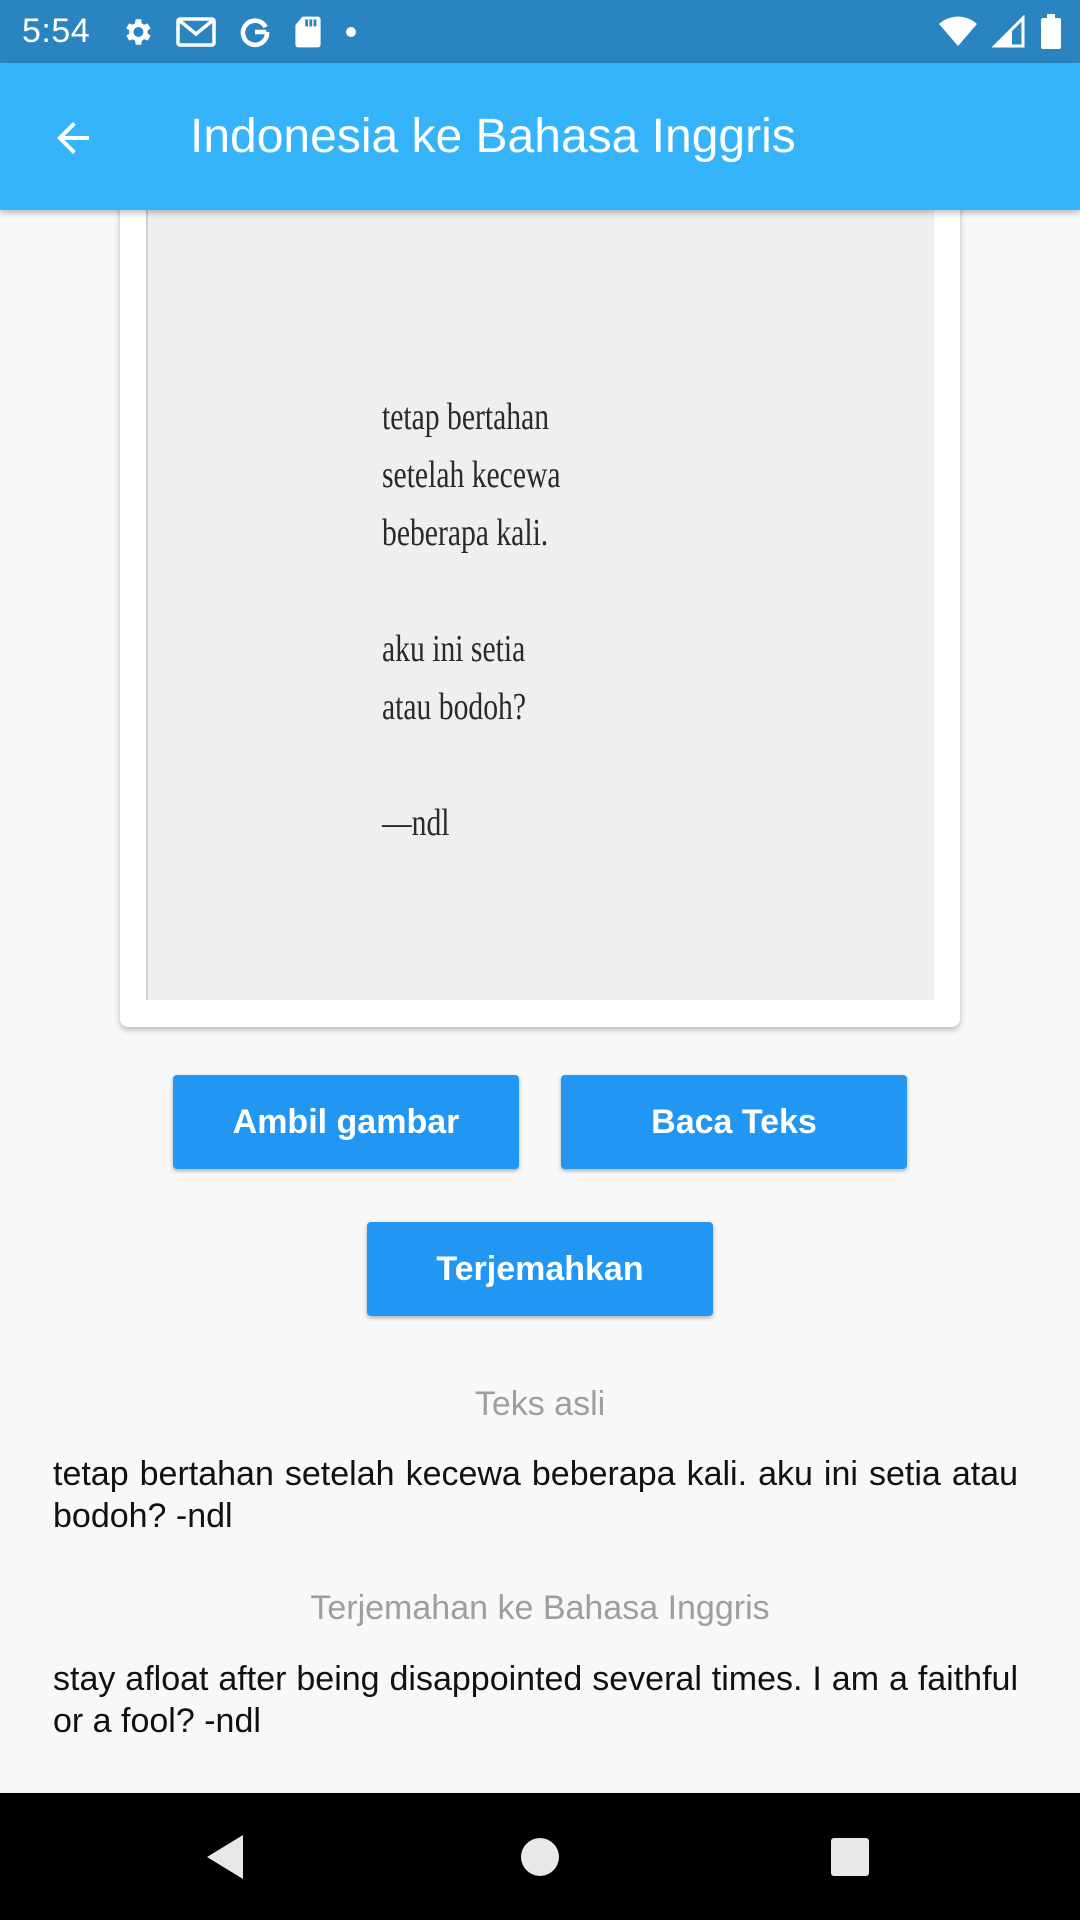  I want to click on status-bar: 5:54, so click(540, 31).